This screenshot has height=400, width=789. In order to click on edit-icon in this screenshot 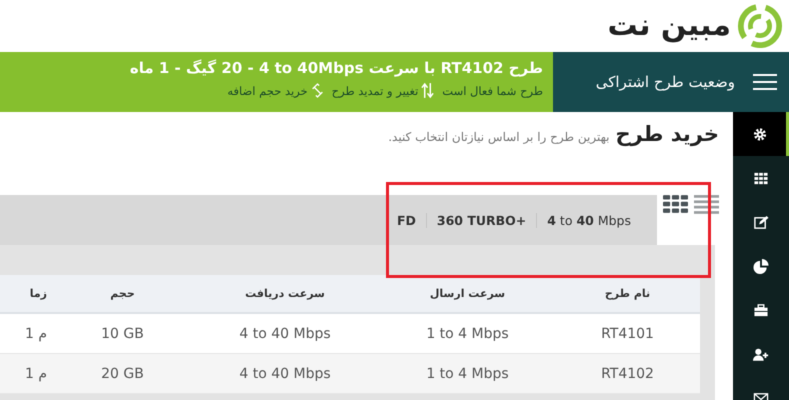, I will do `click(761, 222)`.